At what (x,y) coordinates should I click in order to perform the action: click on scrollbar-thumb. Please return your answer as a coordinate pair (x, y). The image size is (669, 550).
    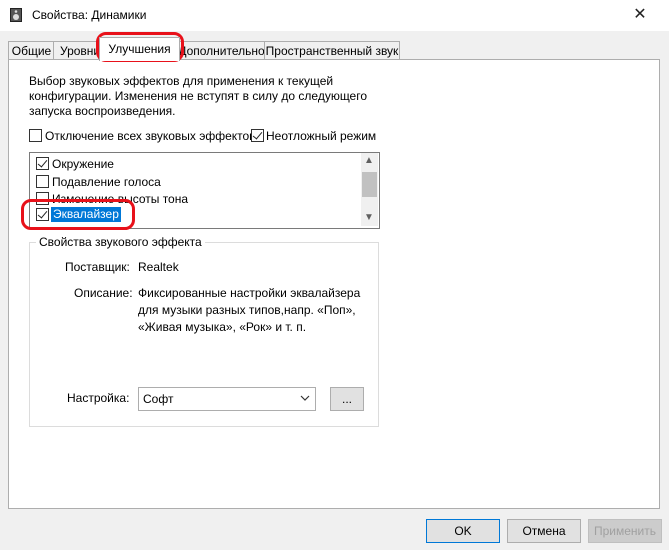
    Looking at the image, I should click on (369, 184).